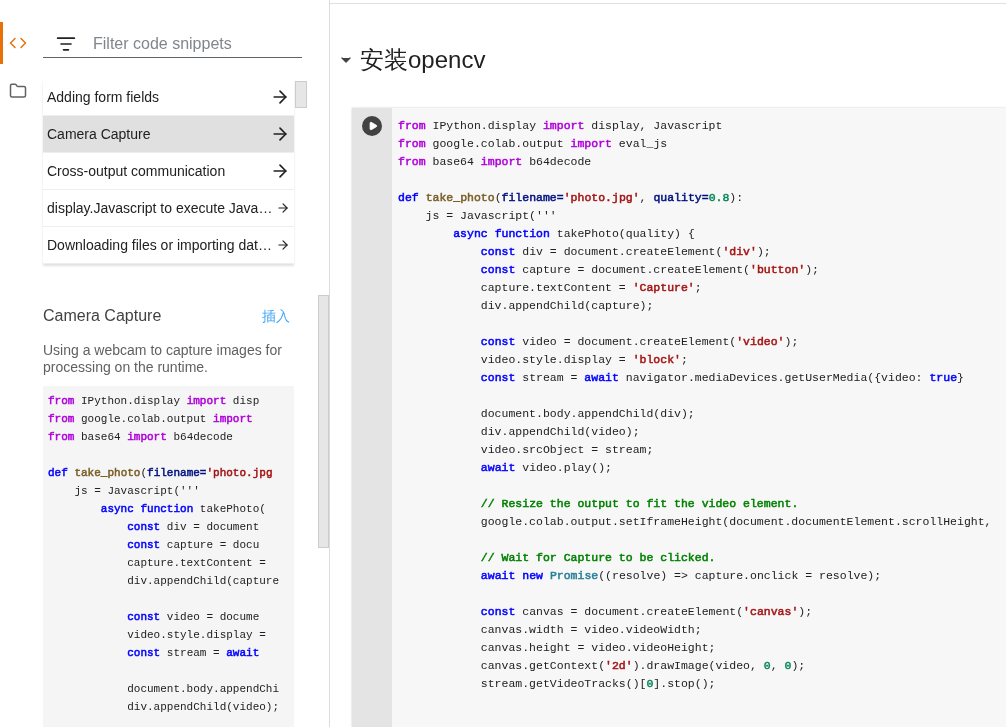  What do you see at coordinates (154, 401) in the screenshot?
I see `code-line: from IPython.display import disp` at bounding box center [154, 401].